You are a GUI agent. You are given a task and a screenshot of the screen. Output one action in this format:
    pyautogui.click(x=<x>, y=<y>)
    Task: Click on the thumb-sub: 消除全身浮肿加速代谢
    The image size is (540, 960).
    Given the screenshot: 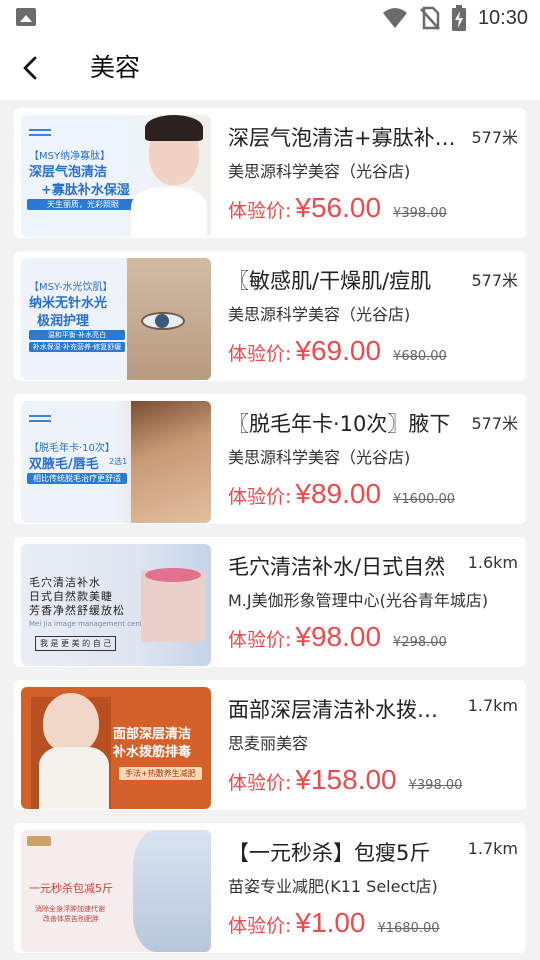 What is the action you would take?
    pyautogui.click(x=70, y=909)
    